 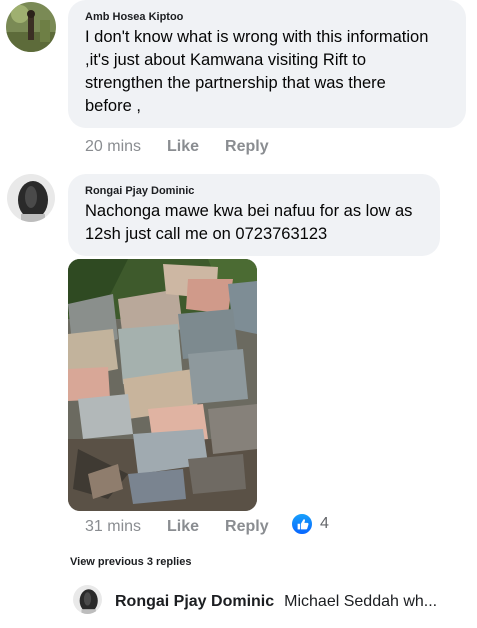 I want to click on reply-author: Rongai Pjay Dominic, so click(x=194, y=602).